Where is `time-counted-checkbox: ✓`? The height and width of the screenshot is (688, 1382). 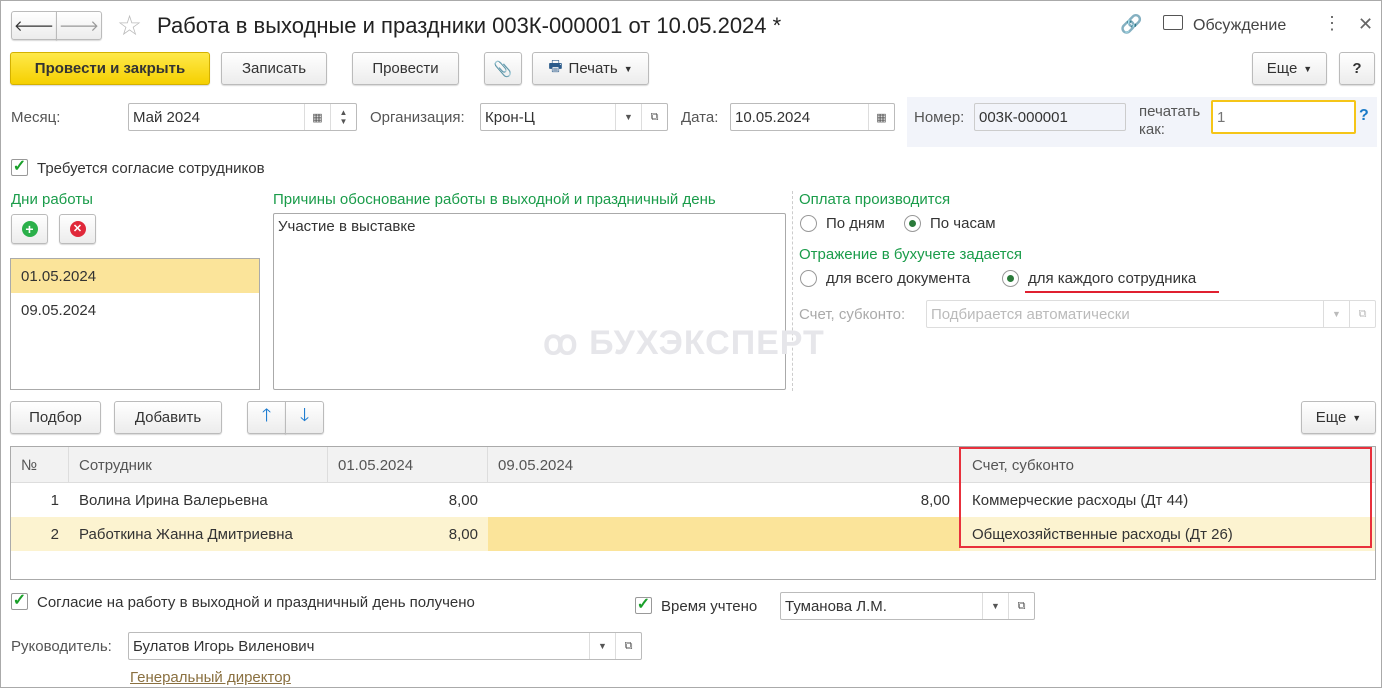 time-counted-checkbox: ✓ is located at coordinates (643, 605).